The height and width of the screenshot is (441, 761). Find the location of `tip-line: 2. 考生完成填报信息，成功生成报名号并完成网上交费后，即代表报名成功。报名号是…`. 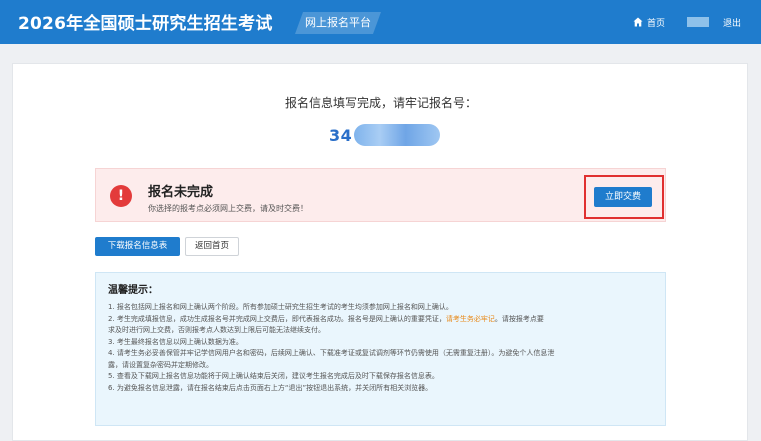

tip-line: 2. 考生完成填报信息，成功生成报名号并完成网上交费后，即代表报名成功。报名号是… is located at coordinates (380, 320).